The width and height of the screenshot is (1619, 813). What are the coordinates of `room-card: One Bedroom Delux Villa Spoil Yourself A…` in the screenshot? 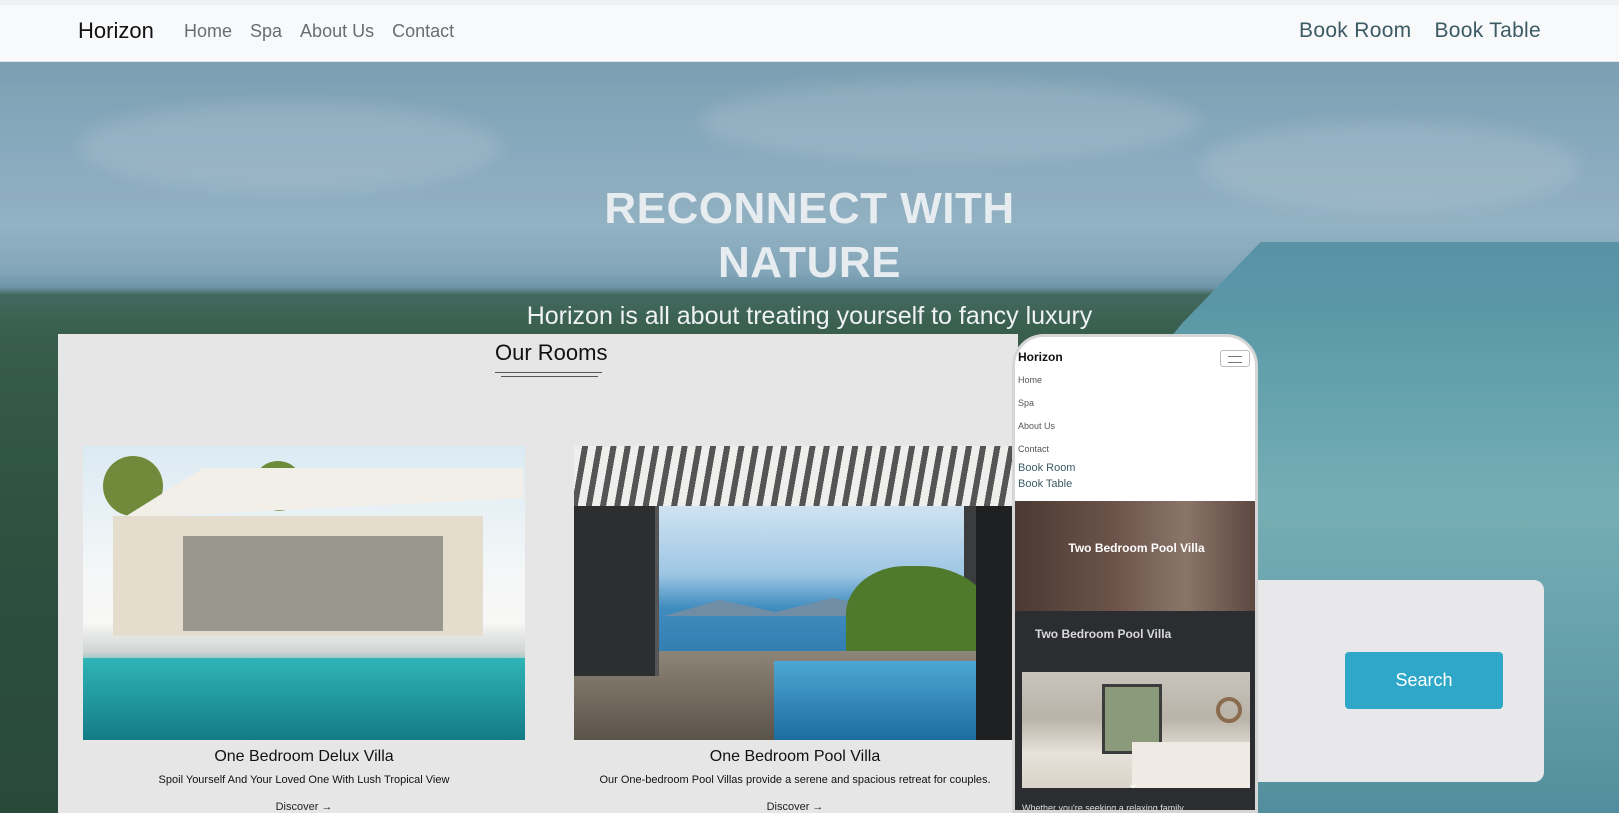 It's located at (304, 629).